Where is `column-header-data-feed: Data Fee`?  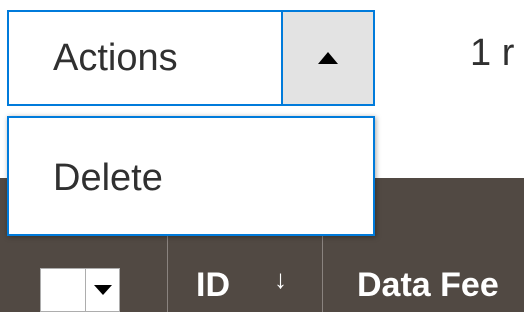 column-header-data-feed: Data Fee is located at coordinates (428, 285).